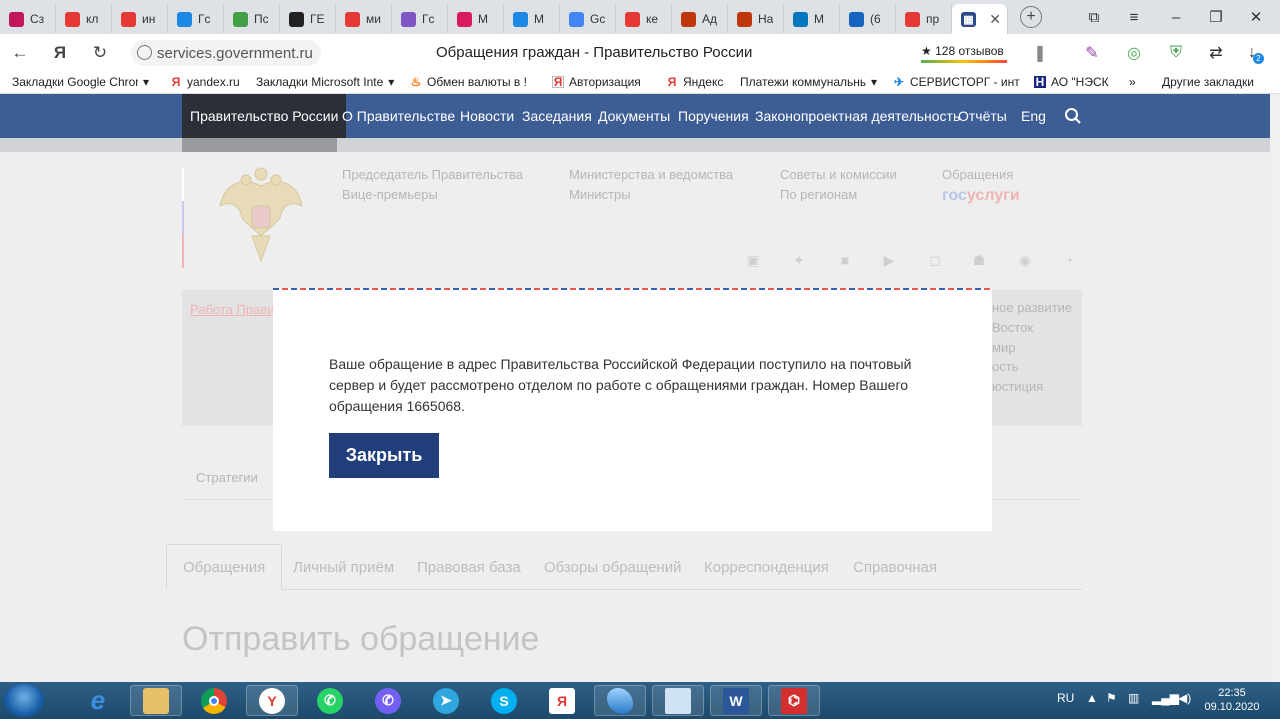 The image size is (1280, 719). I want to click on link-strategies: Стратегии, so click(227, 477).